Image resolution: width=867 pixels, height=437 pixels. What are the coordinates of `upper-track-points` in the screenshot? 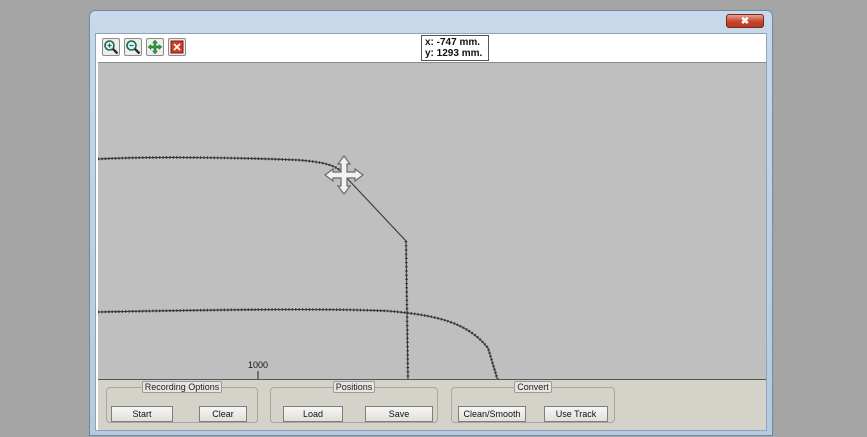 It's located at (222, 166).